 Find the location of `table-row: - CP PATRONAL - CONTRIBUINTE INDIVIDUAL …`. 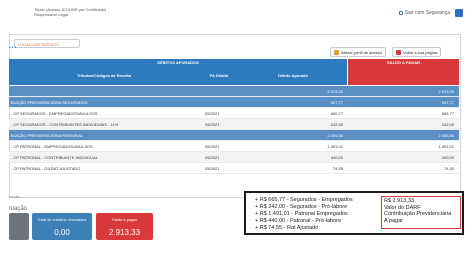

table-row: - CP PATRONAL - CONTRIBUINTE INDIVIDUAL … is located at coordinates (234, 157).